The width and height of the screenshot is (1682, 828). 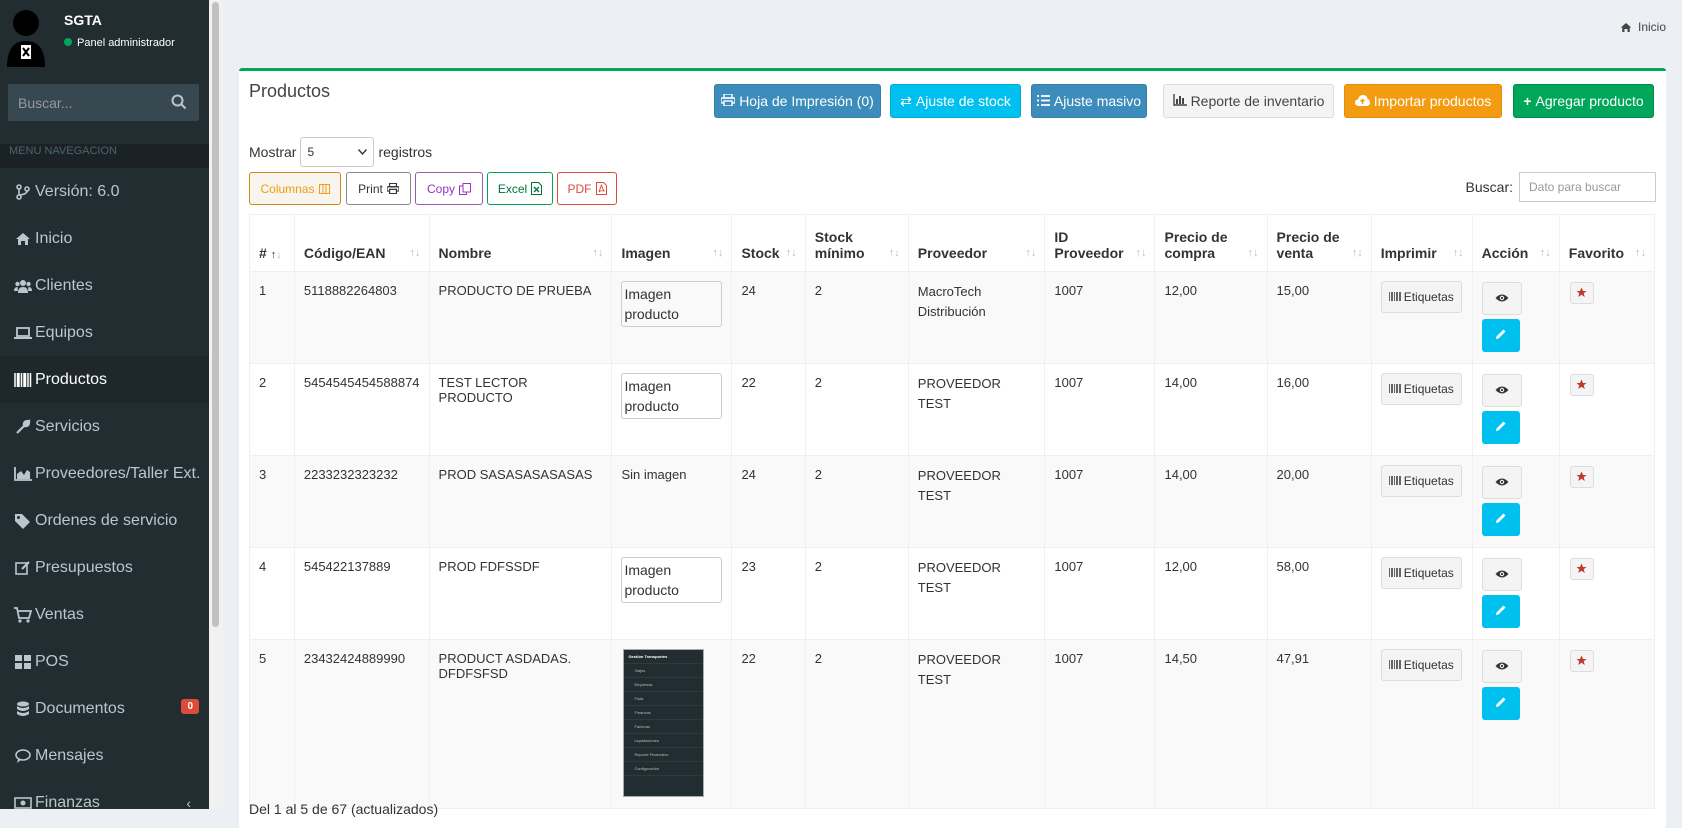 I want to click on chart-icon, so click(x=23, y=473).